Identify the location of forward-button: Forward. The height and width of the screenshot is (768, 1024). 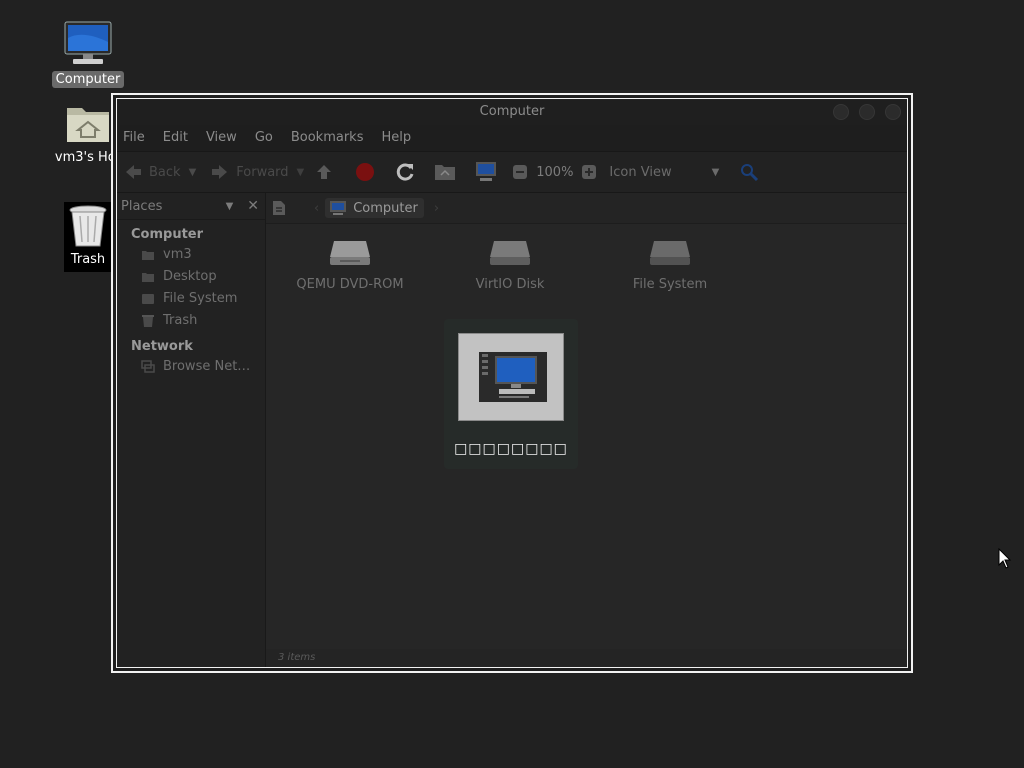
(249, 172).